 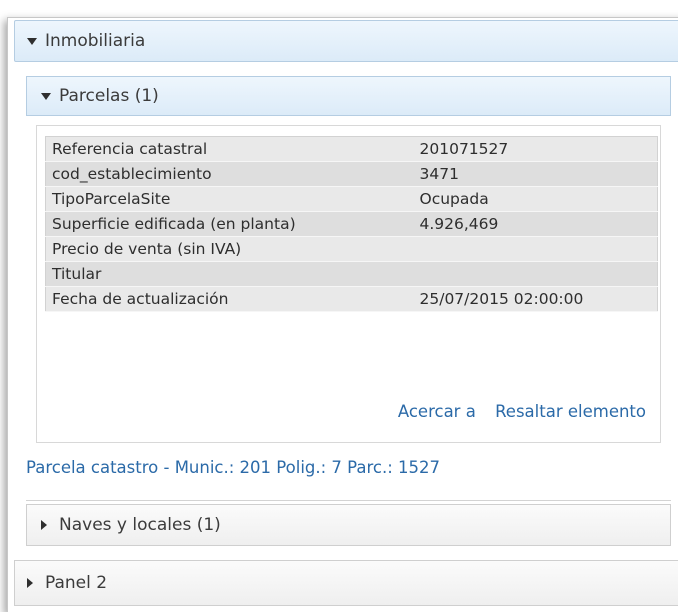 What do you see at coordinates (535, 199) in the screenshot?
I see `attribute-value: Ocupada` at bounding box center [535, 199].